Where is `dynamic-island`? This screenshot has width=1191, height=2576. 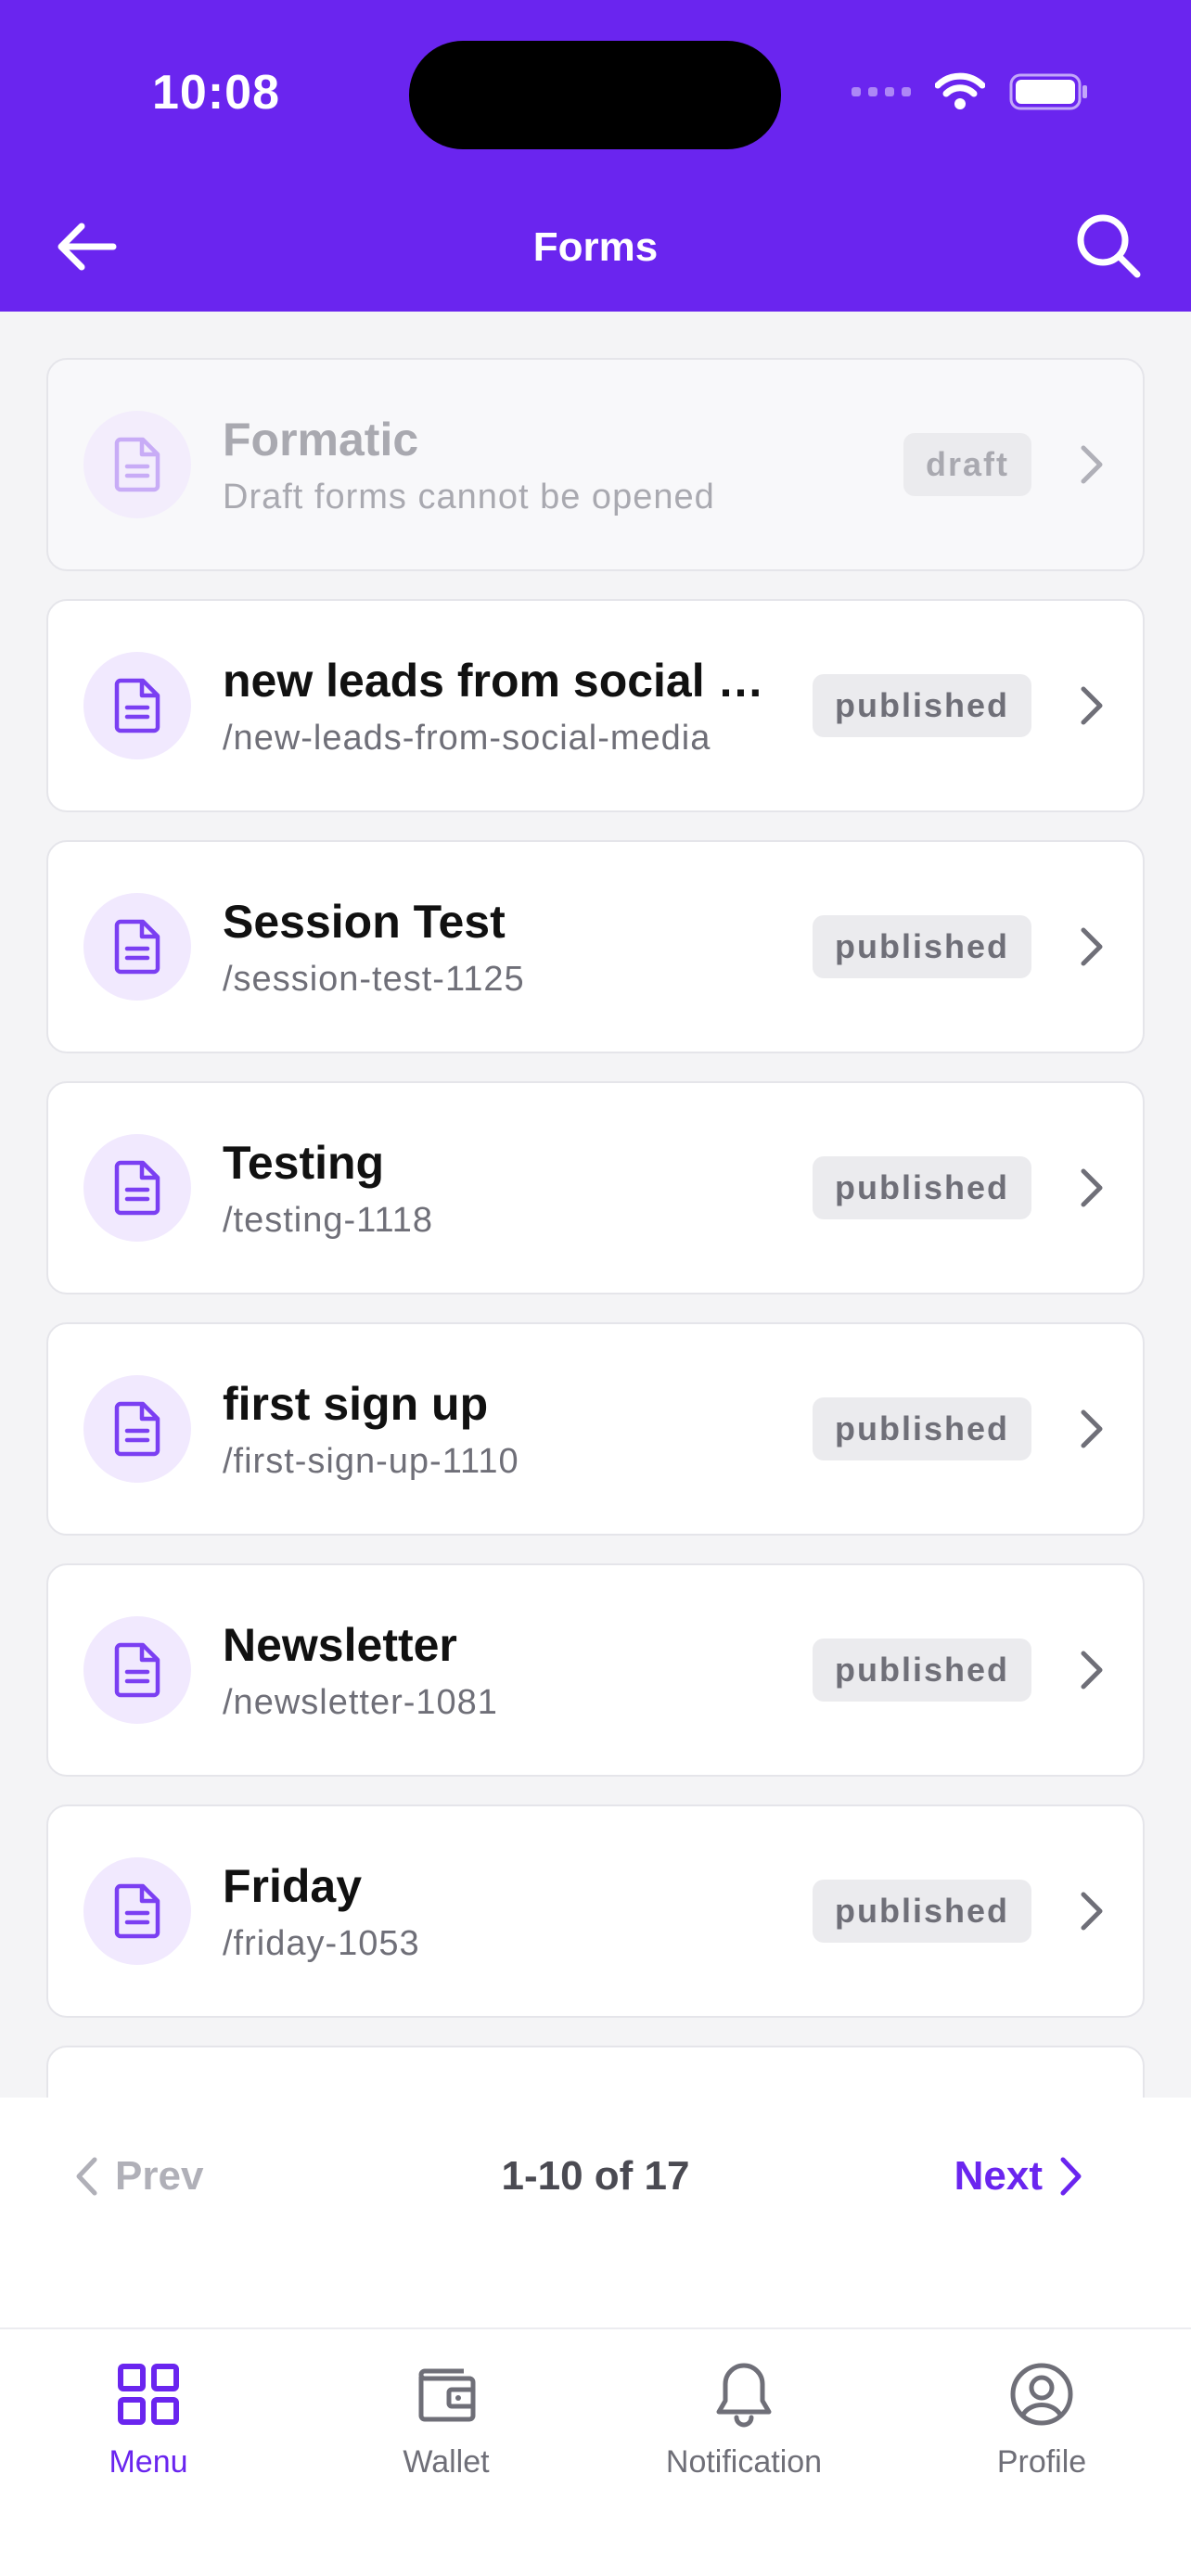 dynamic-island is located at coordinates (595, 95).